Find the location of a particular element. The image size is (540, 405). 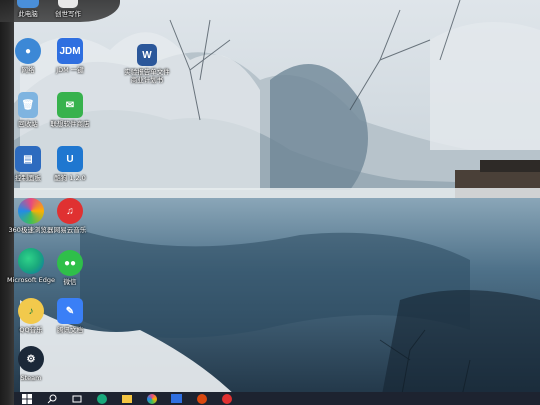

kugou-icon: U is located at coordinates (70, 159).